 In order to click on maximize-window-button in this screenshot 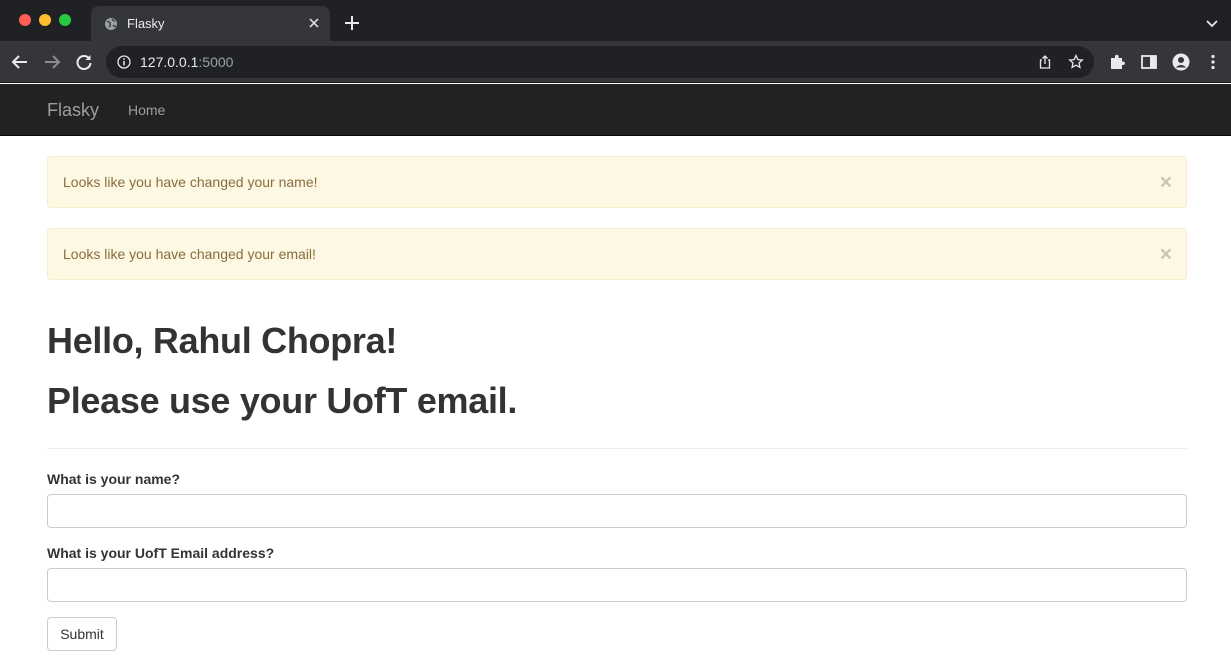, I will do `click(65, 20)`.